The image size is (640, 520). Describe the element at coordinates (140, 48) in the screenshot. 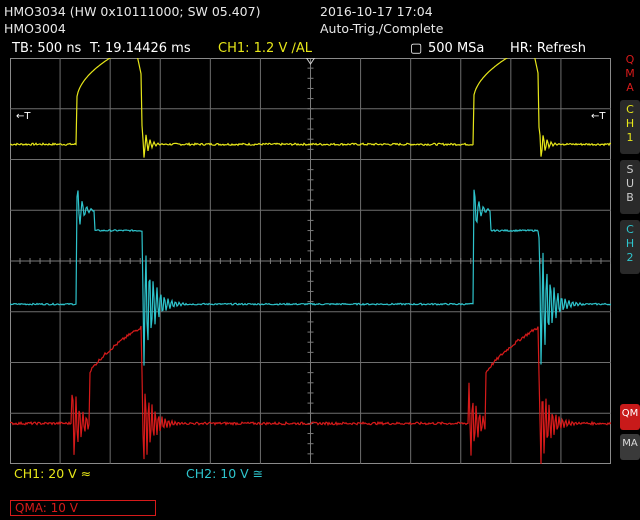

I see `trigger-time: T: 19.14426 ms` at that location.